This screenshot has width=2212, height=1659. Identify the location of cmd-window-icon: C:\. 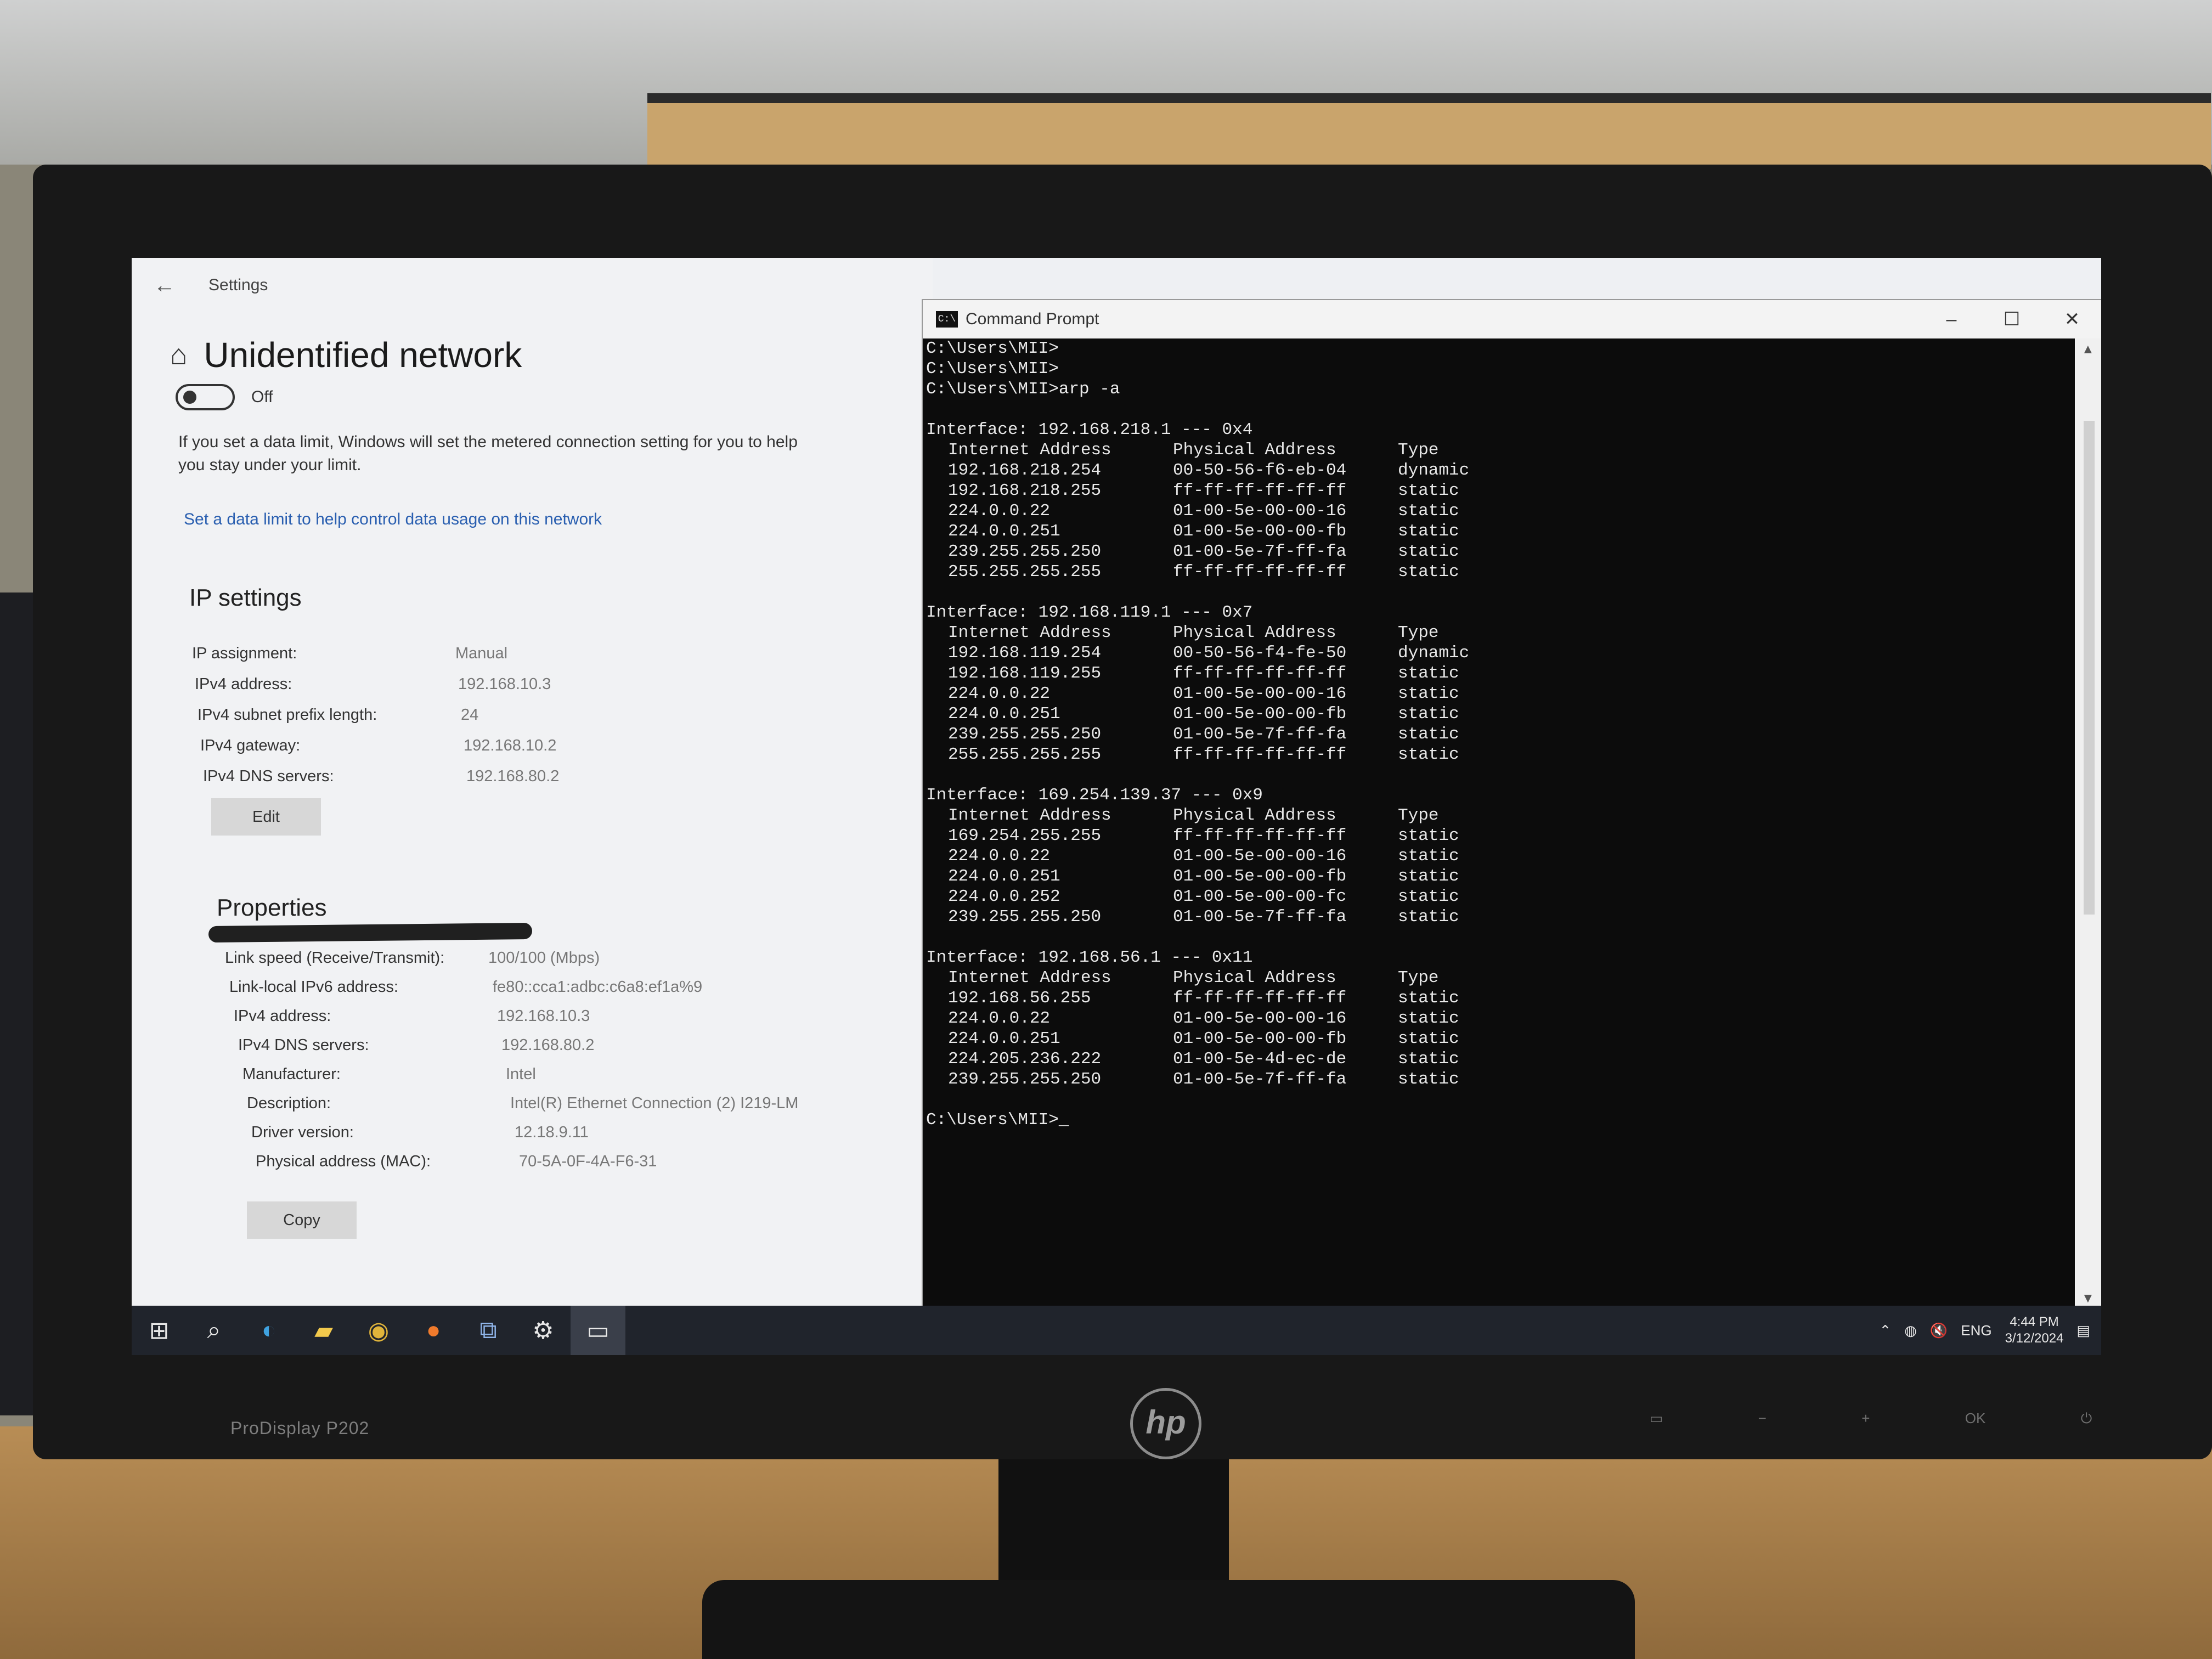
(947, 319).